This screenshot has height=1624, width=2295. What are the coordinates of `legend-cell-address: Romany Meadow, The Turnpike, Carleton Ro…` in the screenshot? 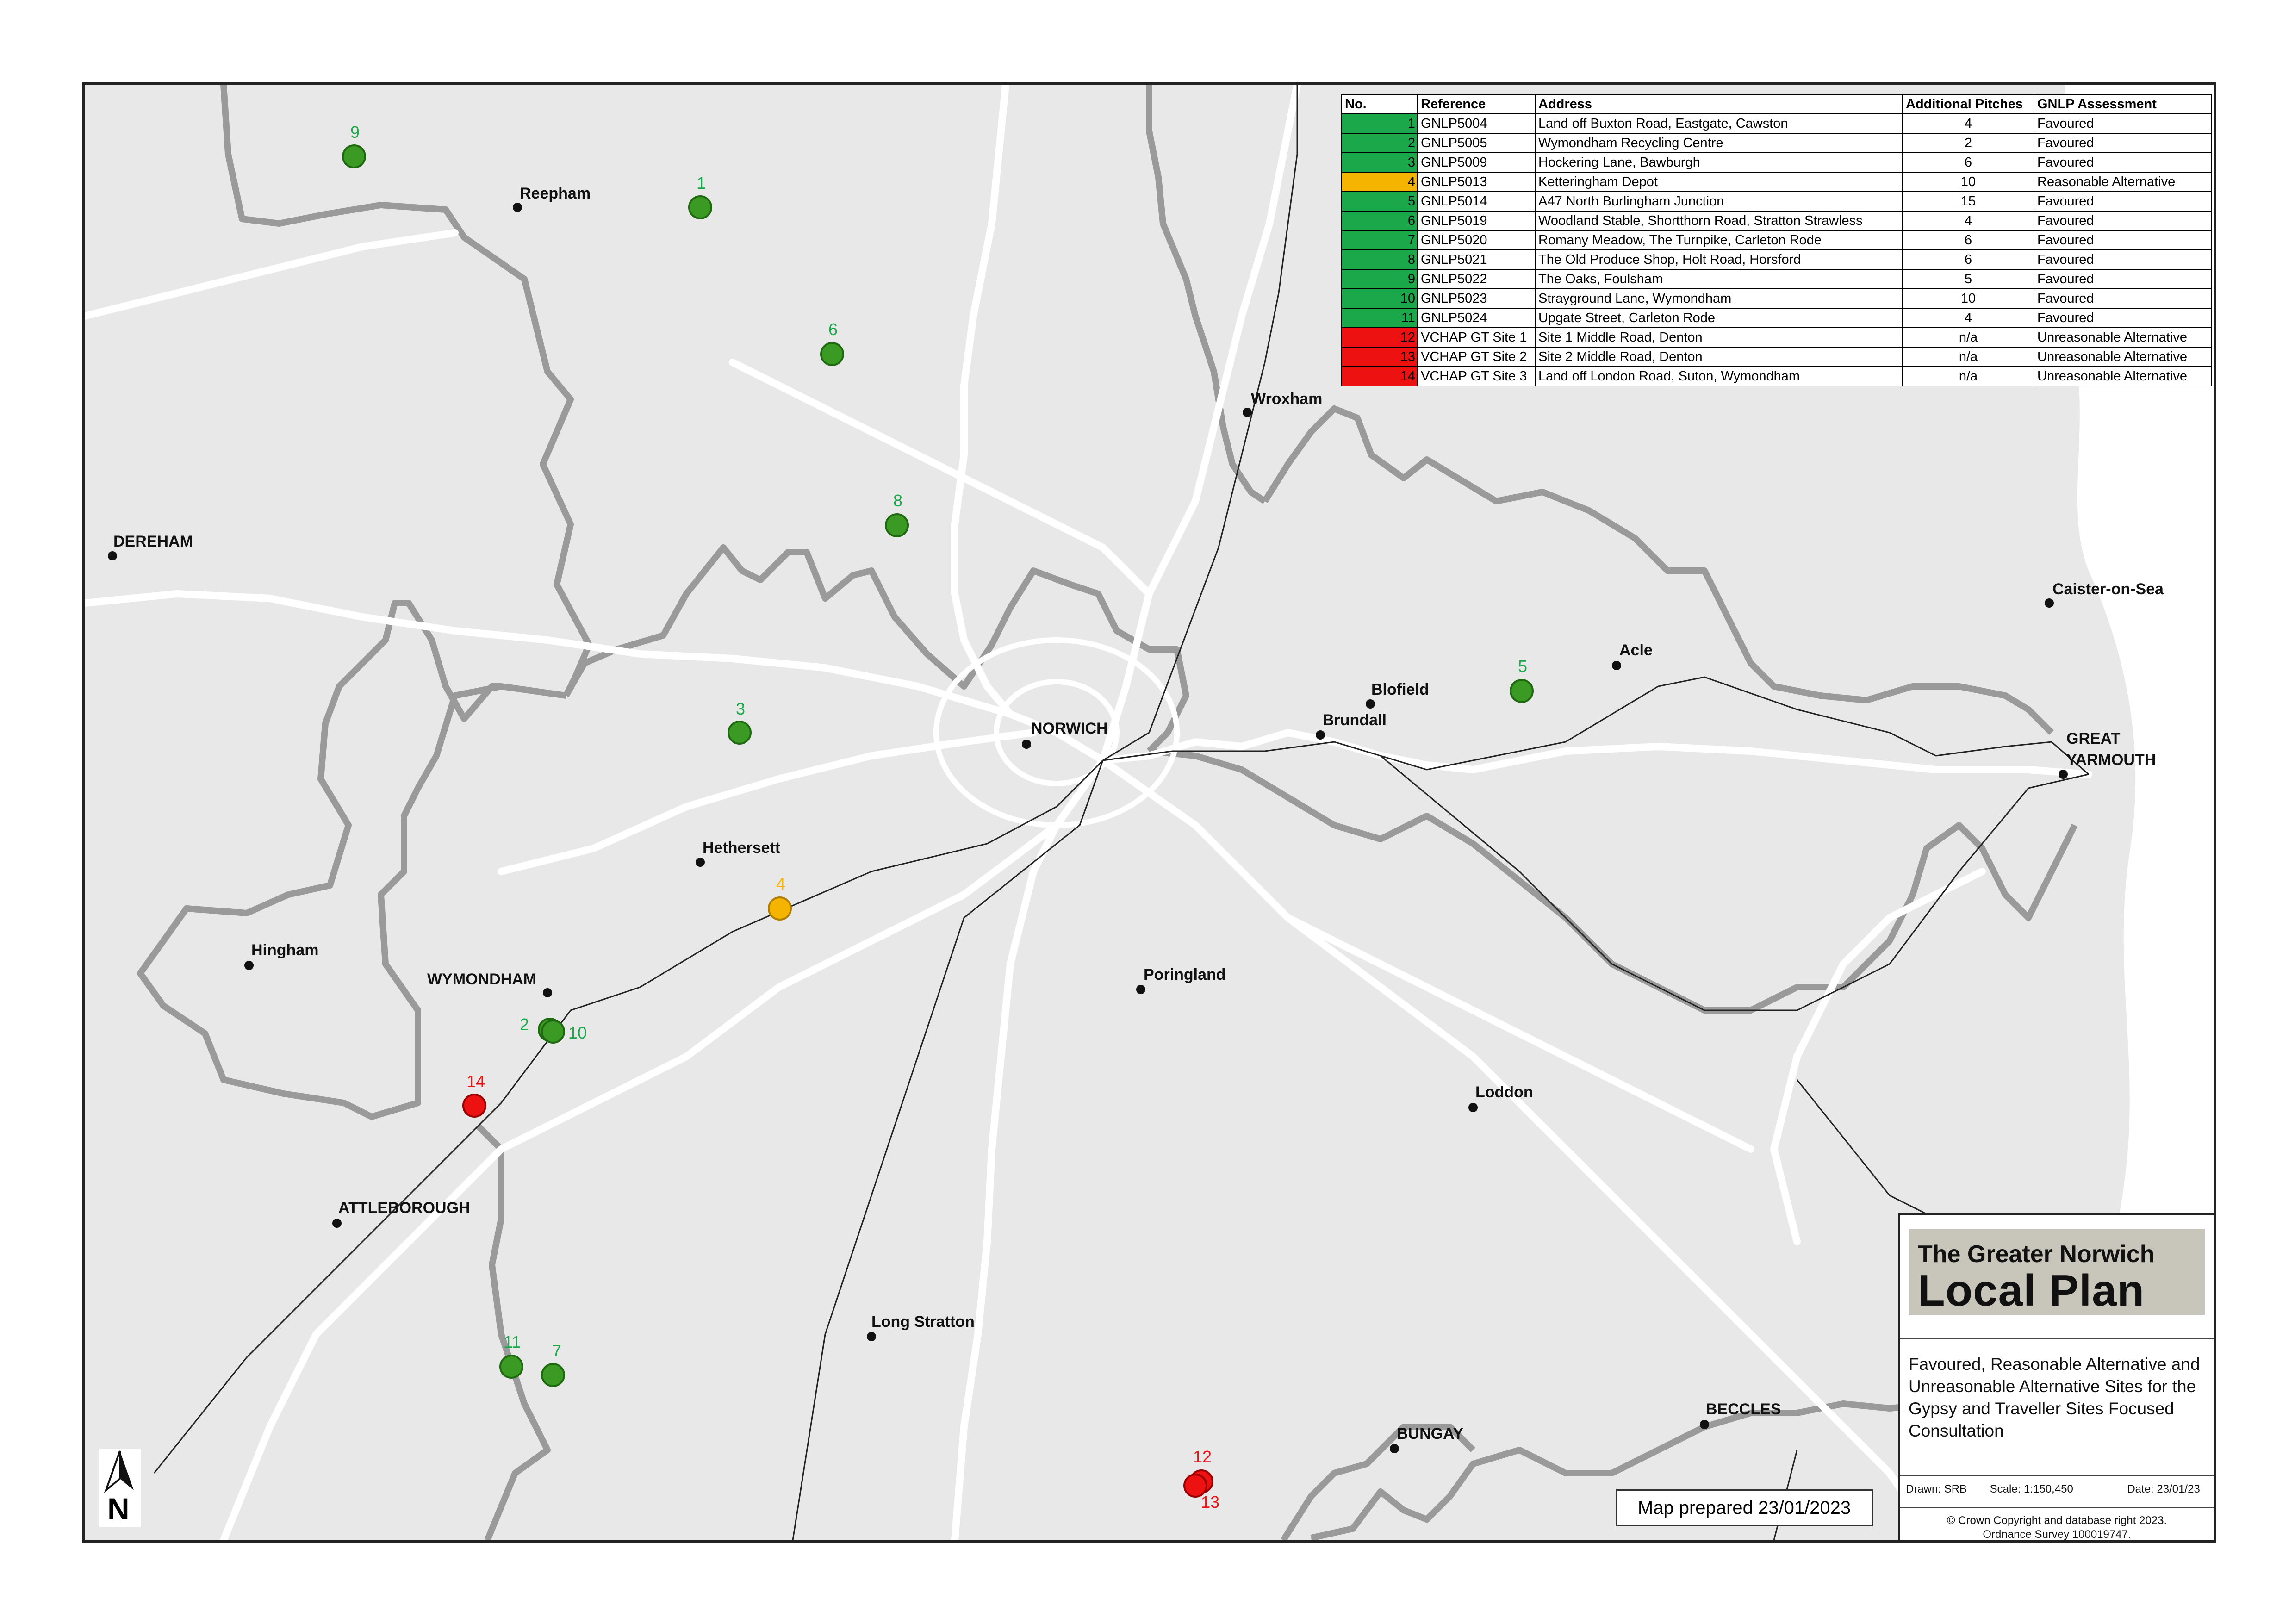 It's located at (1719, 240).